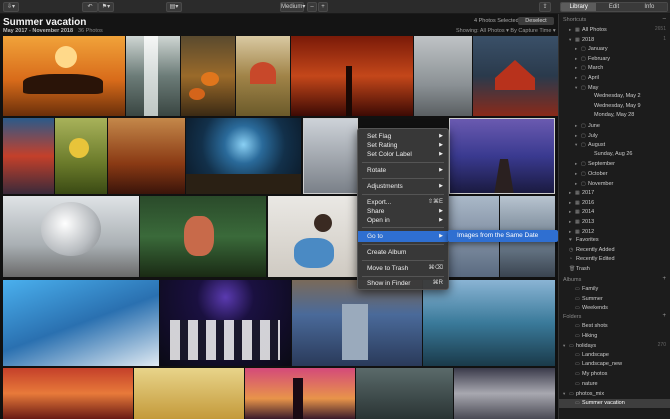 Image resolution: width=670 pixels, height=419 pixels. What do you see at coordinates (614, 88) in the screenshot?
I see `sidebar-item-month-may: ▾ ▢ May` at bounding box center [614, 88].